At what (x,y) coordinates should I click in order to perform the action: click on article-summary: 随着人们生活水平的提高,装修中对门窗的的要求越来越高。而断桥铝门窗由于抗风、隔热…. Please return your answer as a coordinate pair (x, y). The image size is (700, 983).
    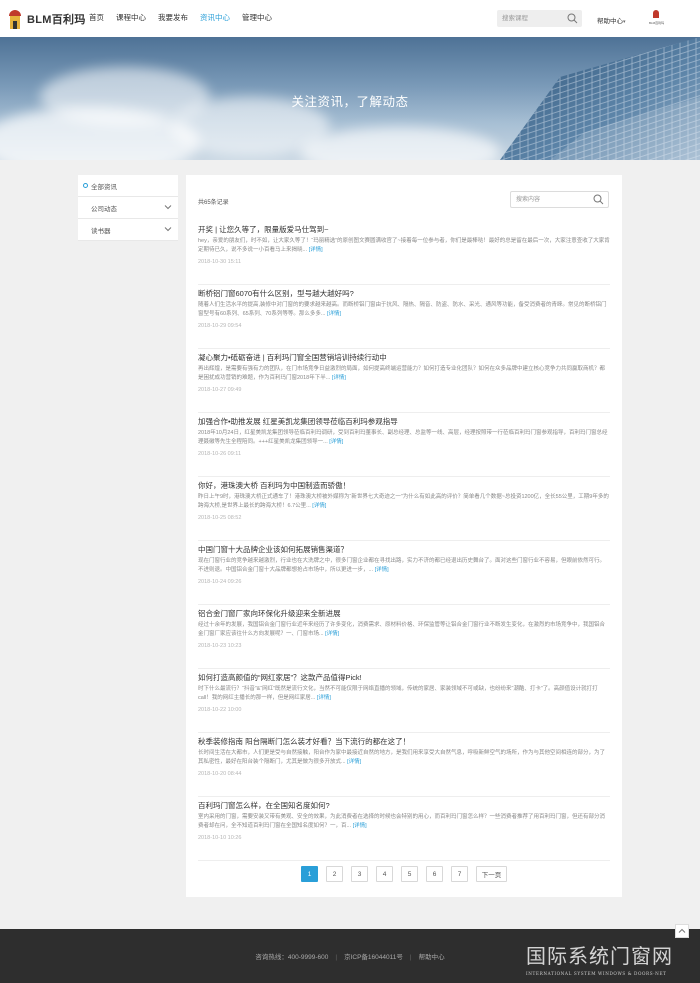
    Looking at the image, I should click on (402, 309).